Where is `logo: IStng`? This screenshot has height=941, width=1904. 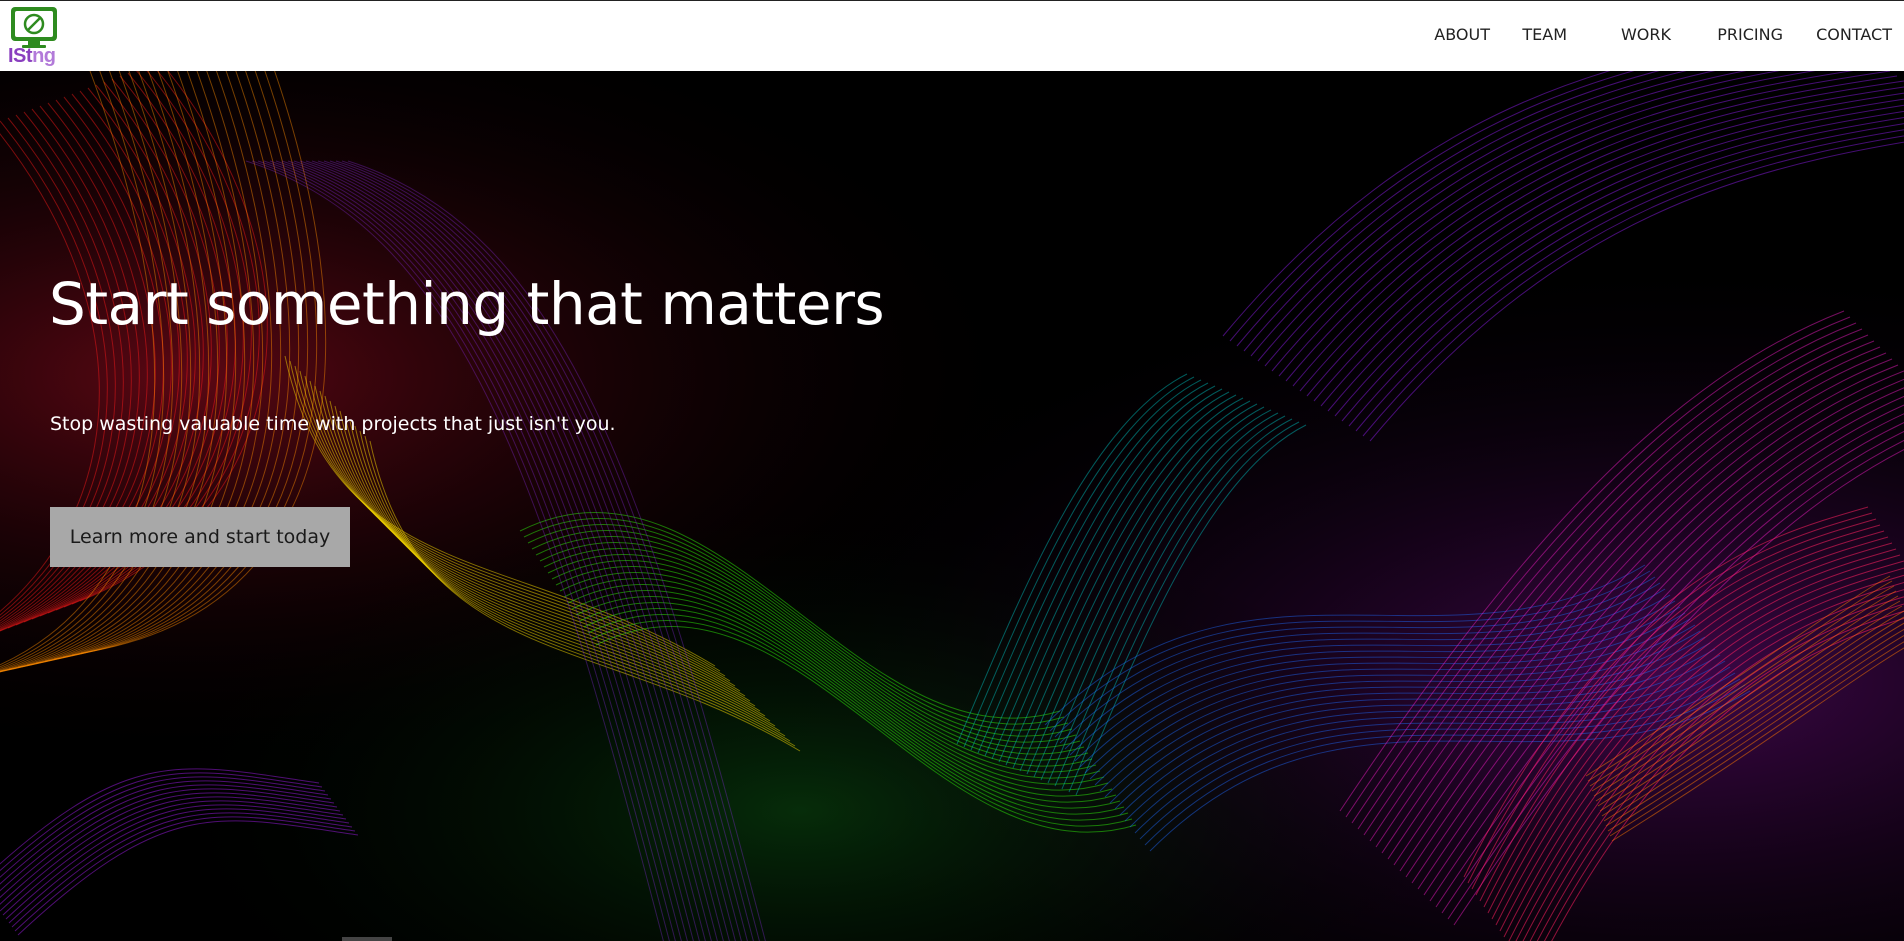 logo: IStng is located at coordinates (36, 37).